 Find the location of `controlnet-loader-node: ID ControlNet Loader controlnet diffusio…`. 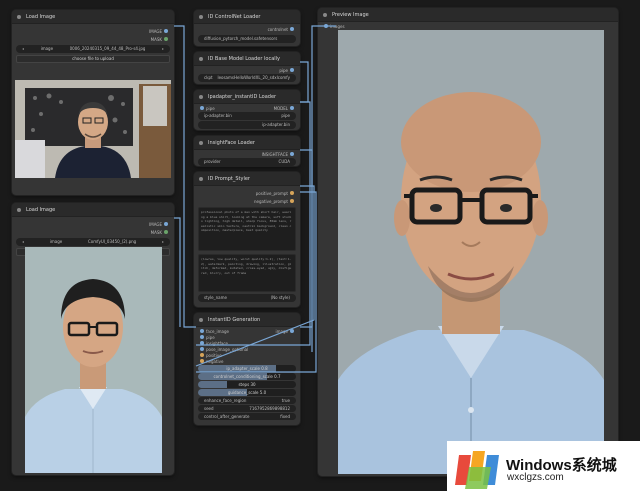

controlnet-loader-node: ID ControlNet Loader controlnet diffusio… is located at coordinates (247, 28).